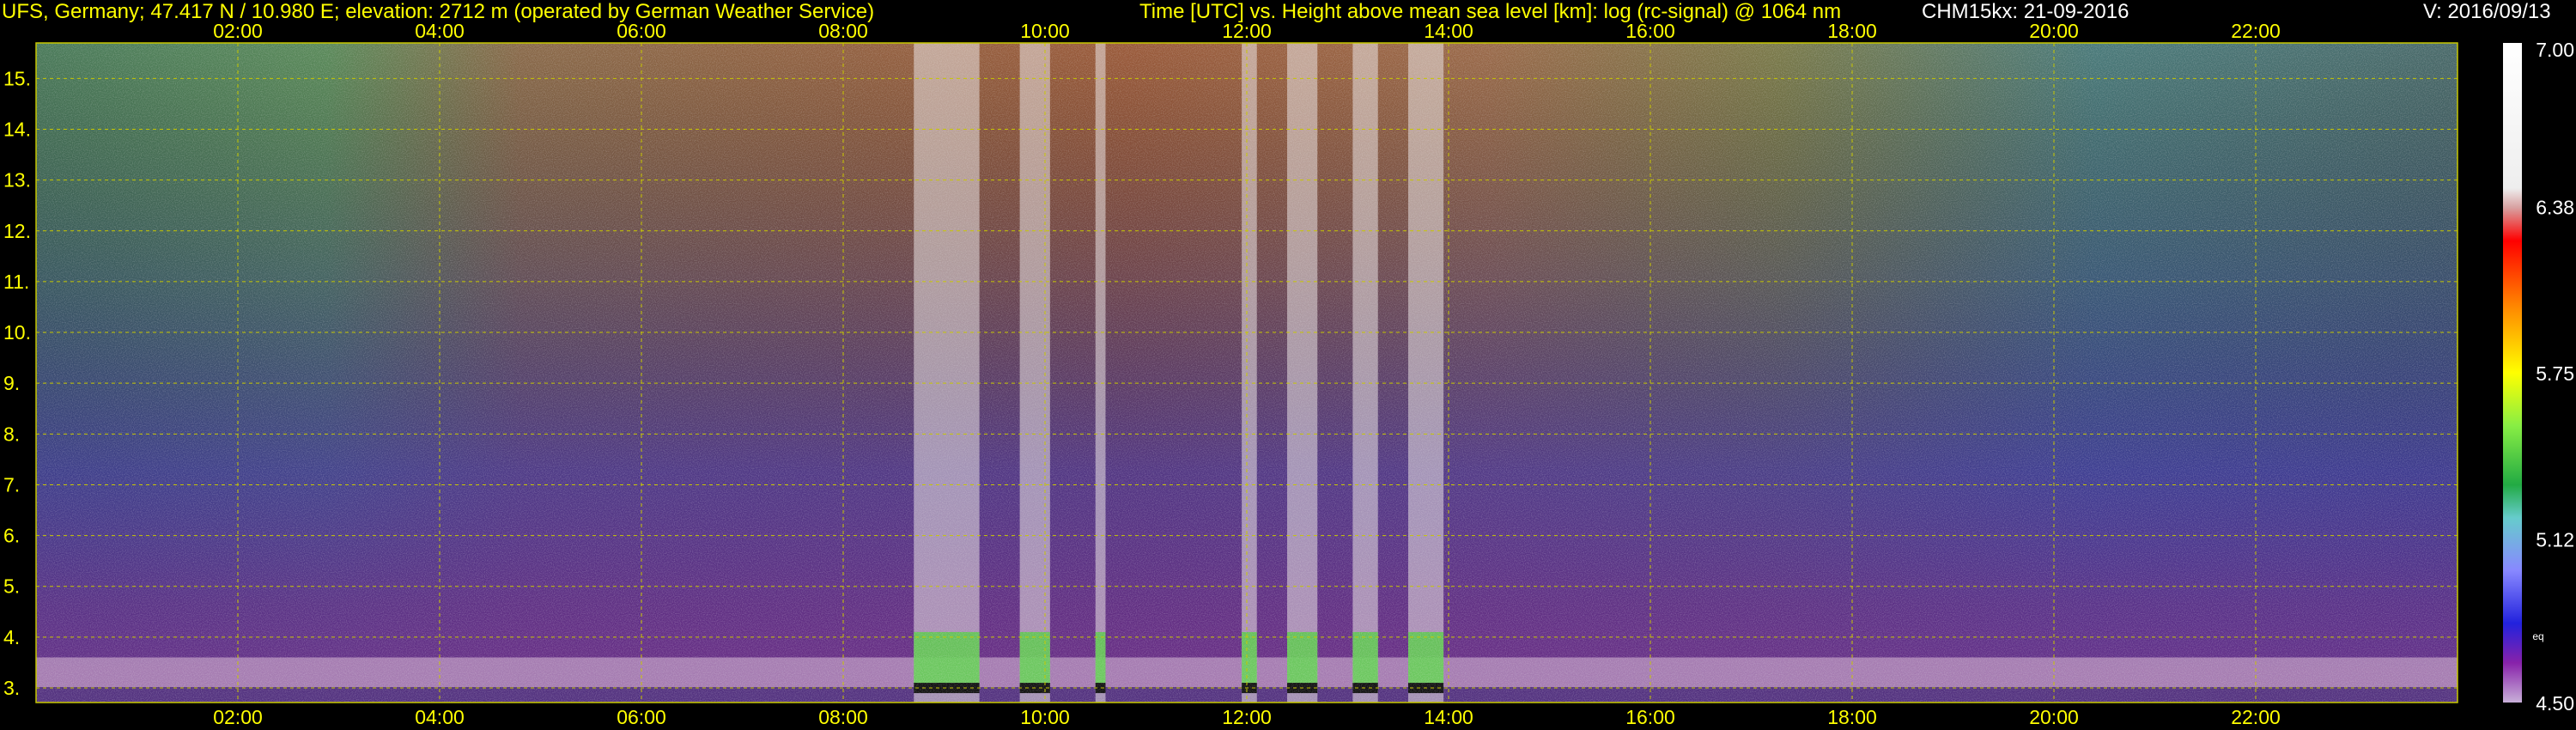  What do you see at coordinates (843, 31) in the screenshot?
I see `x-tick-label-top: 08:00` at bounding box center [843, 31].